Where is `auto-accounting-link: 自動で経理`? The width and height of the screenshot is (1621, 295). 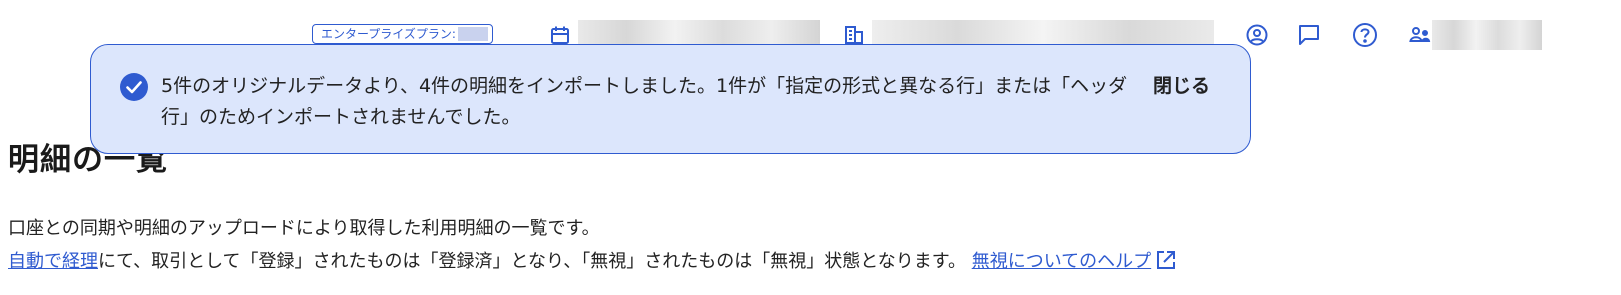 auto-accounting-link: 自動で経理 is located at coordinates (53, 261).